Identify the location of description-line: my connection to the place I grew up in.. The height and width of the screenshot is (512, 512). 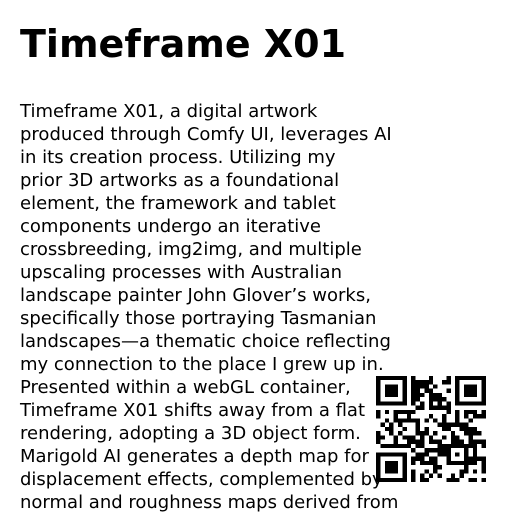
(202, 364).